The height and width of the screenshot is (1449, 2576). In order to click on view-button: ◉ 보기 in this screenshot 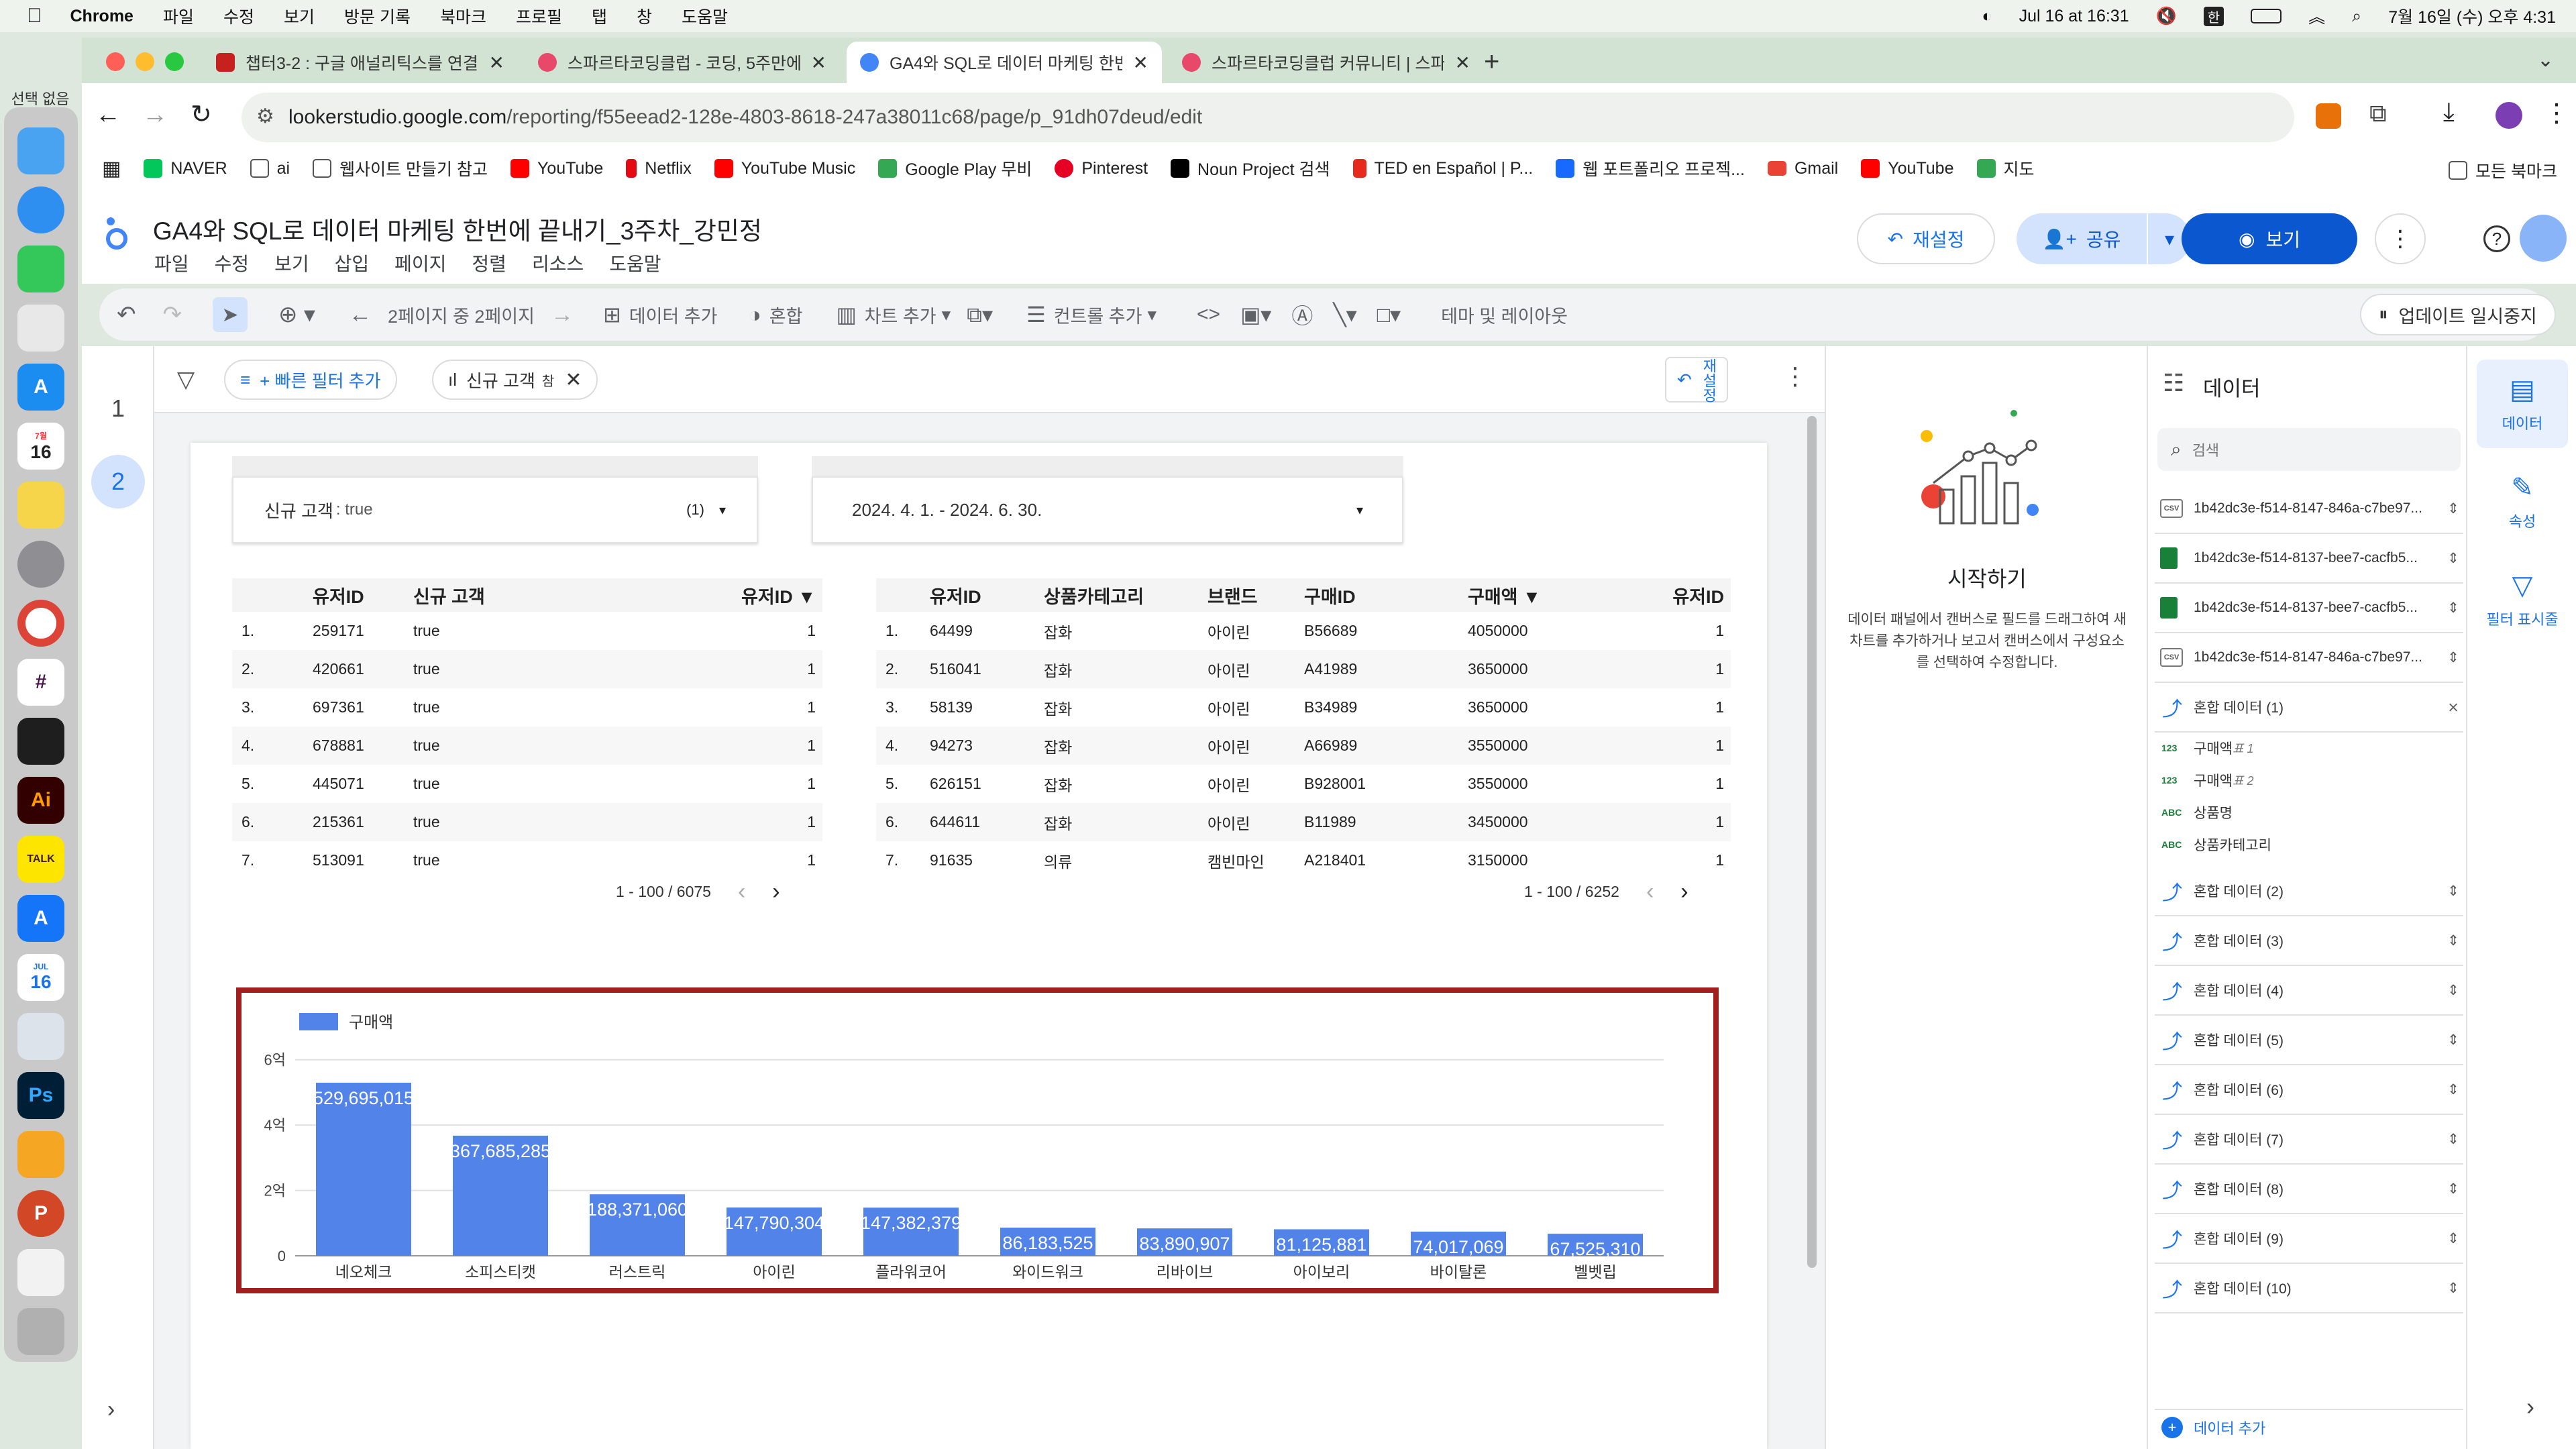, I will do `click(2269, 238)`.